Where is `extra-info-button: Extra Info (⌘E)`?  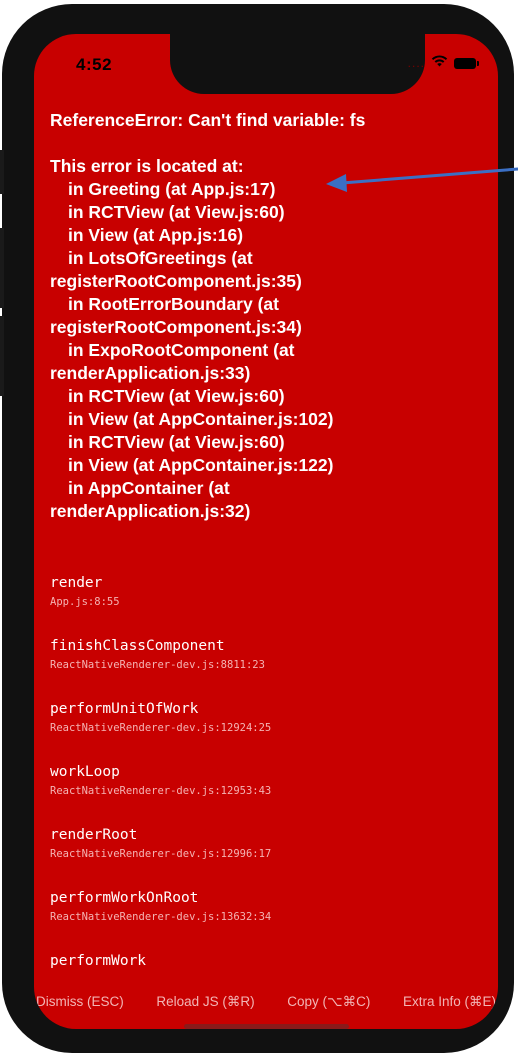 extra-info-button: Extra Info (⌘E) is located at coordinates (449, 1002).